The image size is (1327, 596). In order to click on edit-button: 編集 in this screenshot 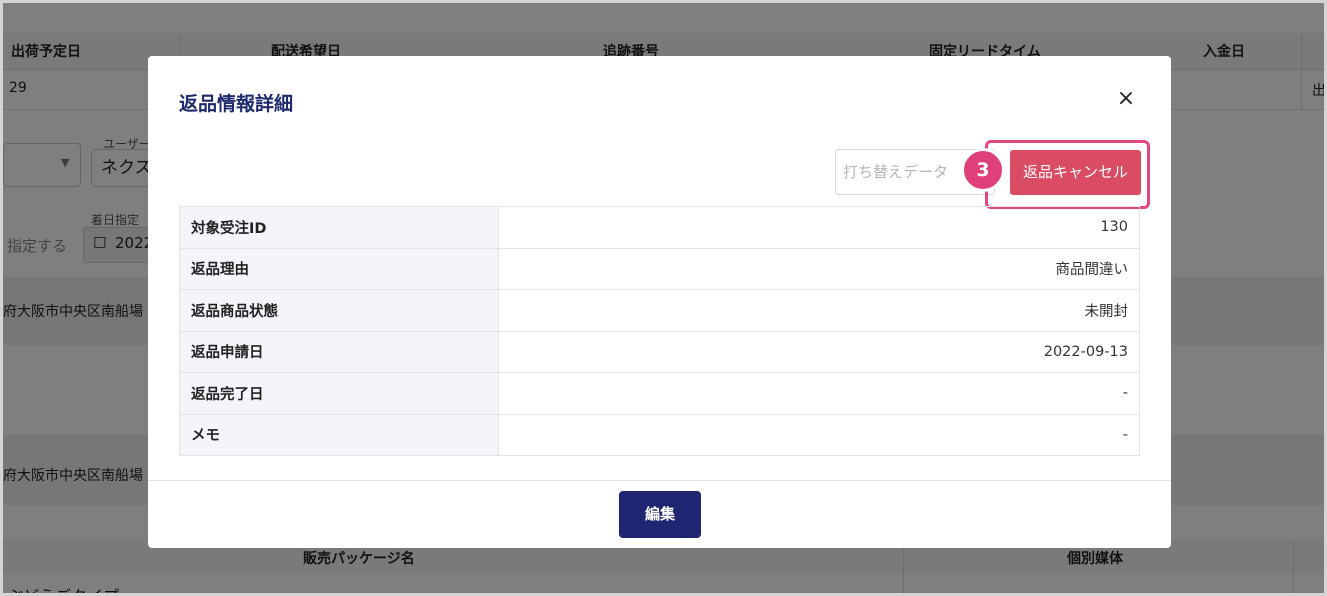, I will do `click(660, 514)`.